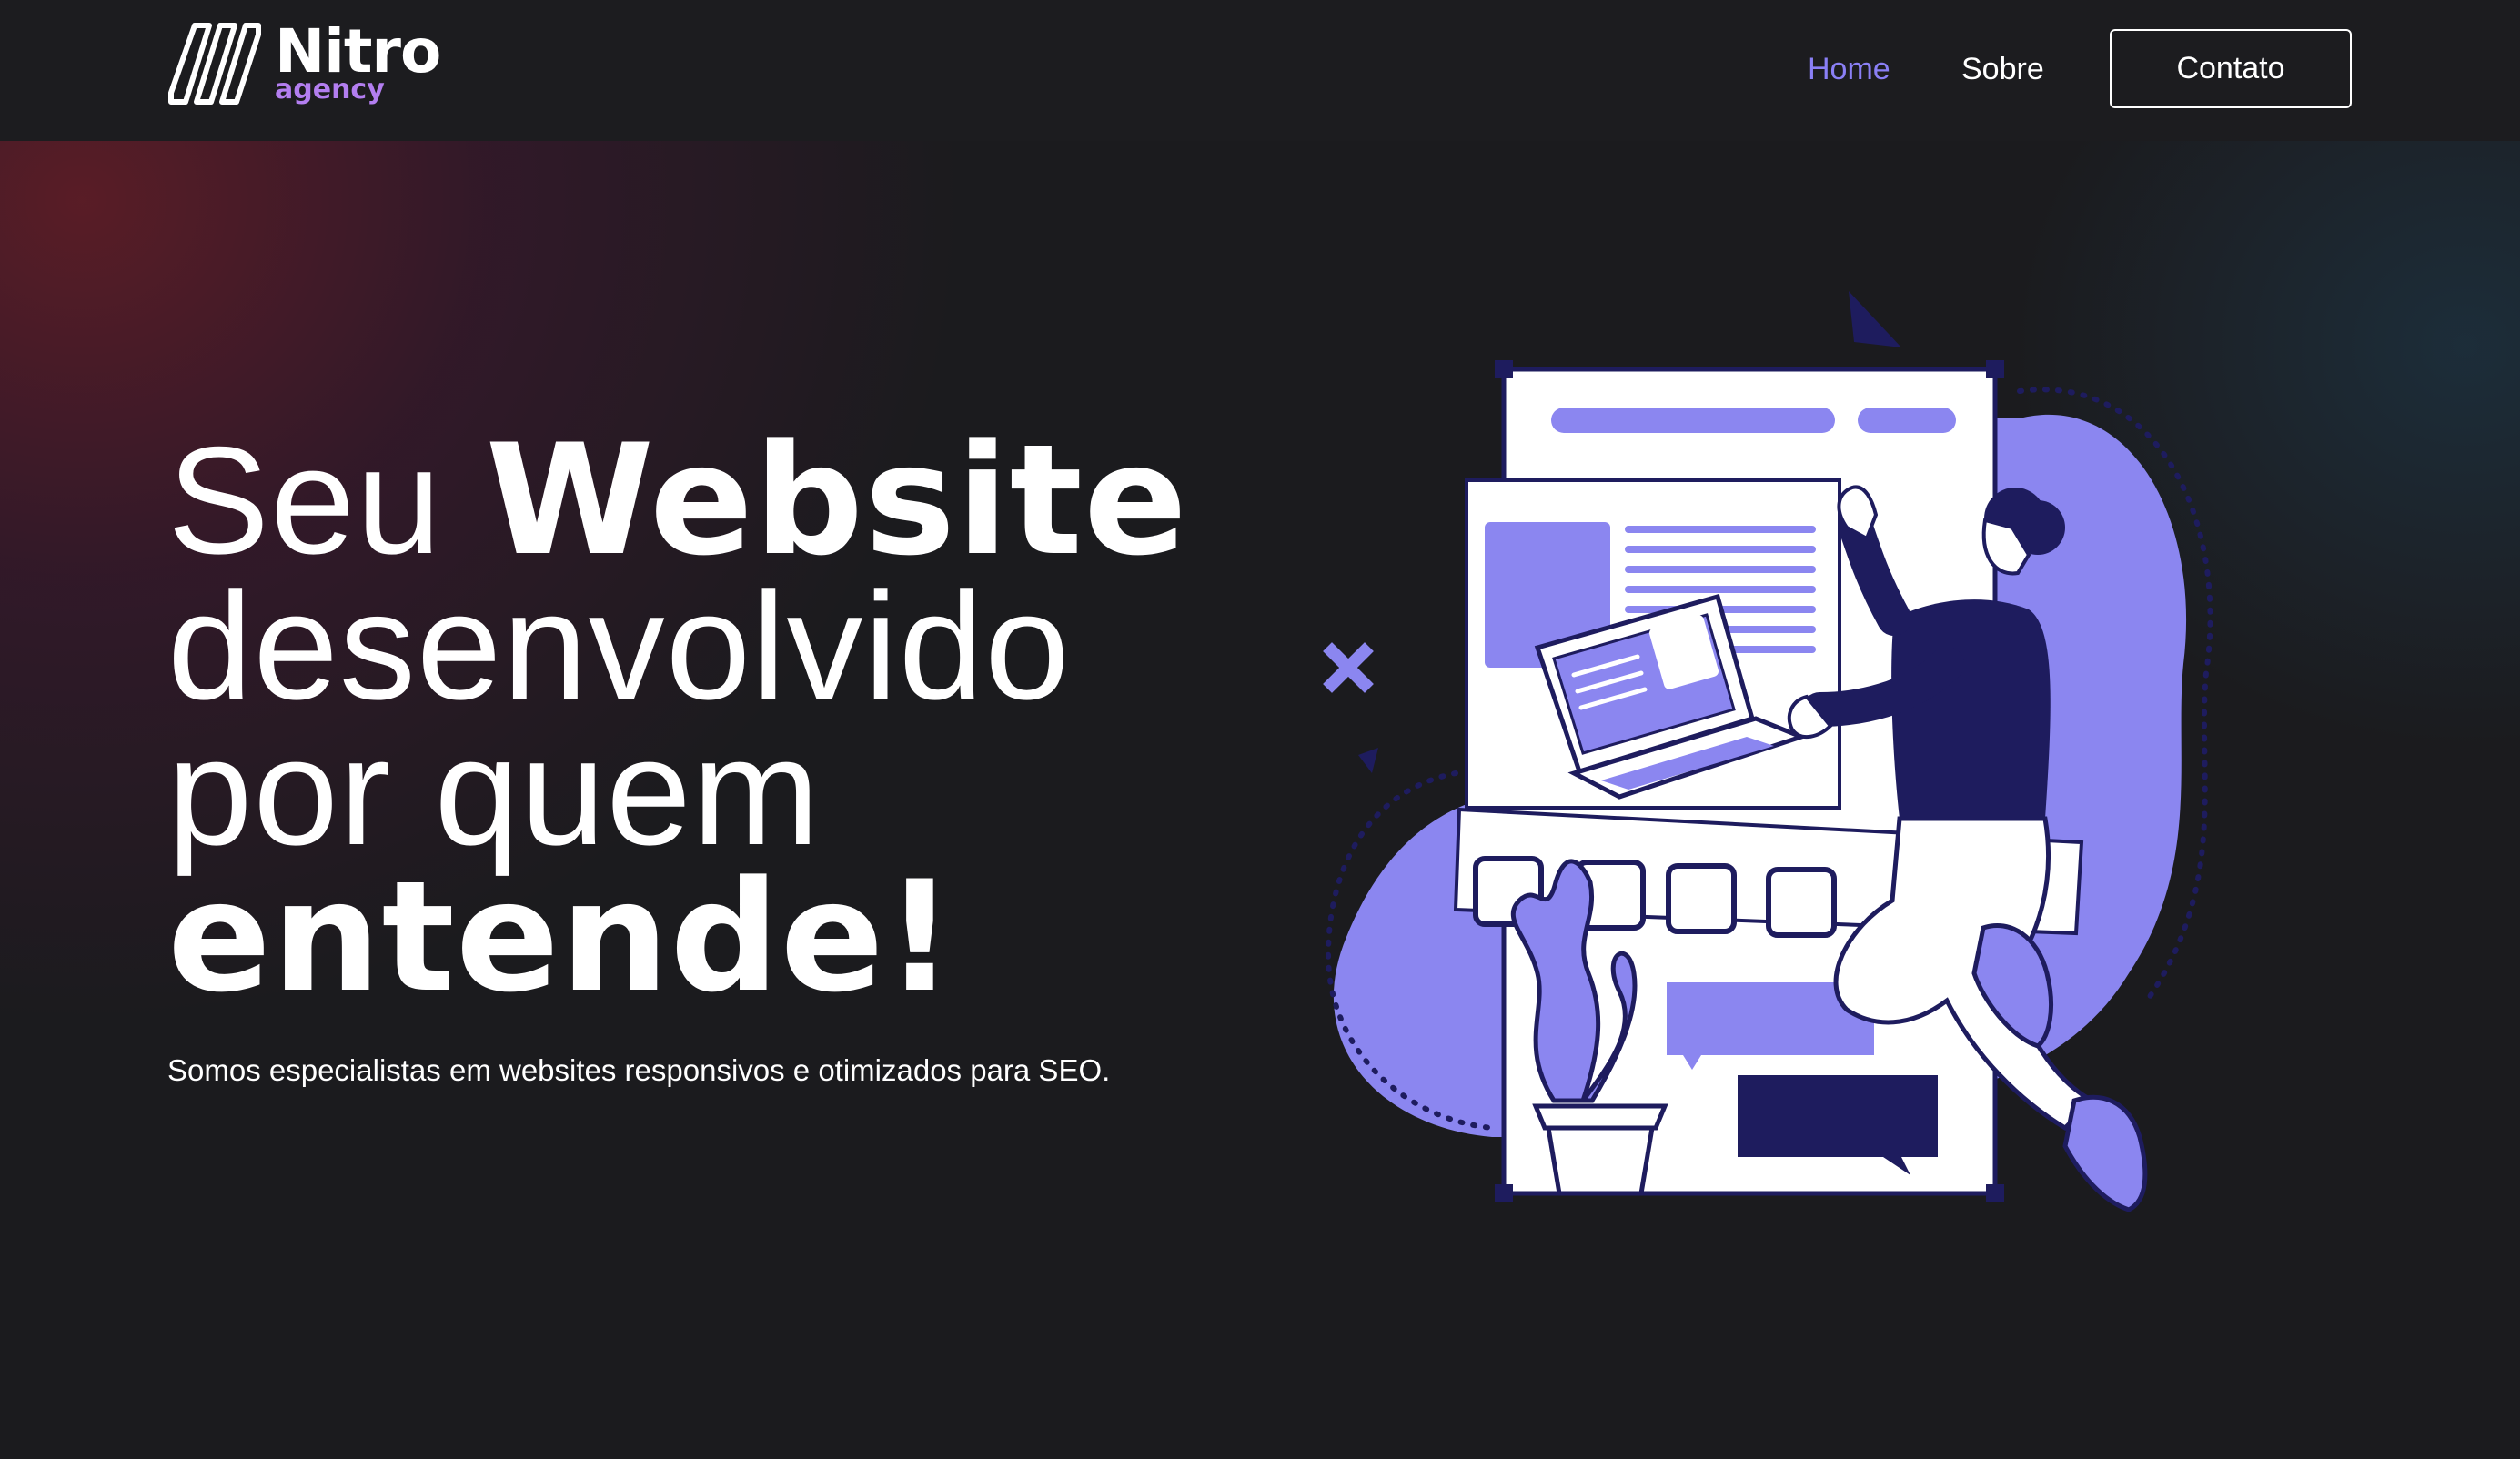  I want to click on nav-link-sobre: Sobre, so click(2003, 69).